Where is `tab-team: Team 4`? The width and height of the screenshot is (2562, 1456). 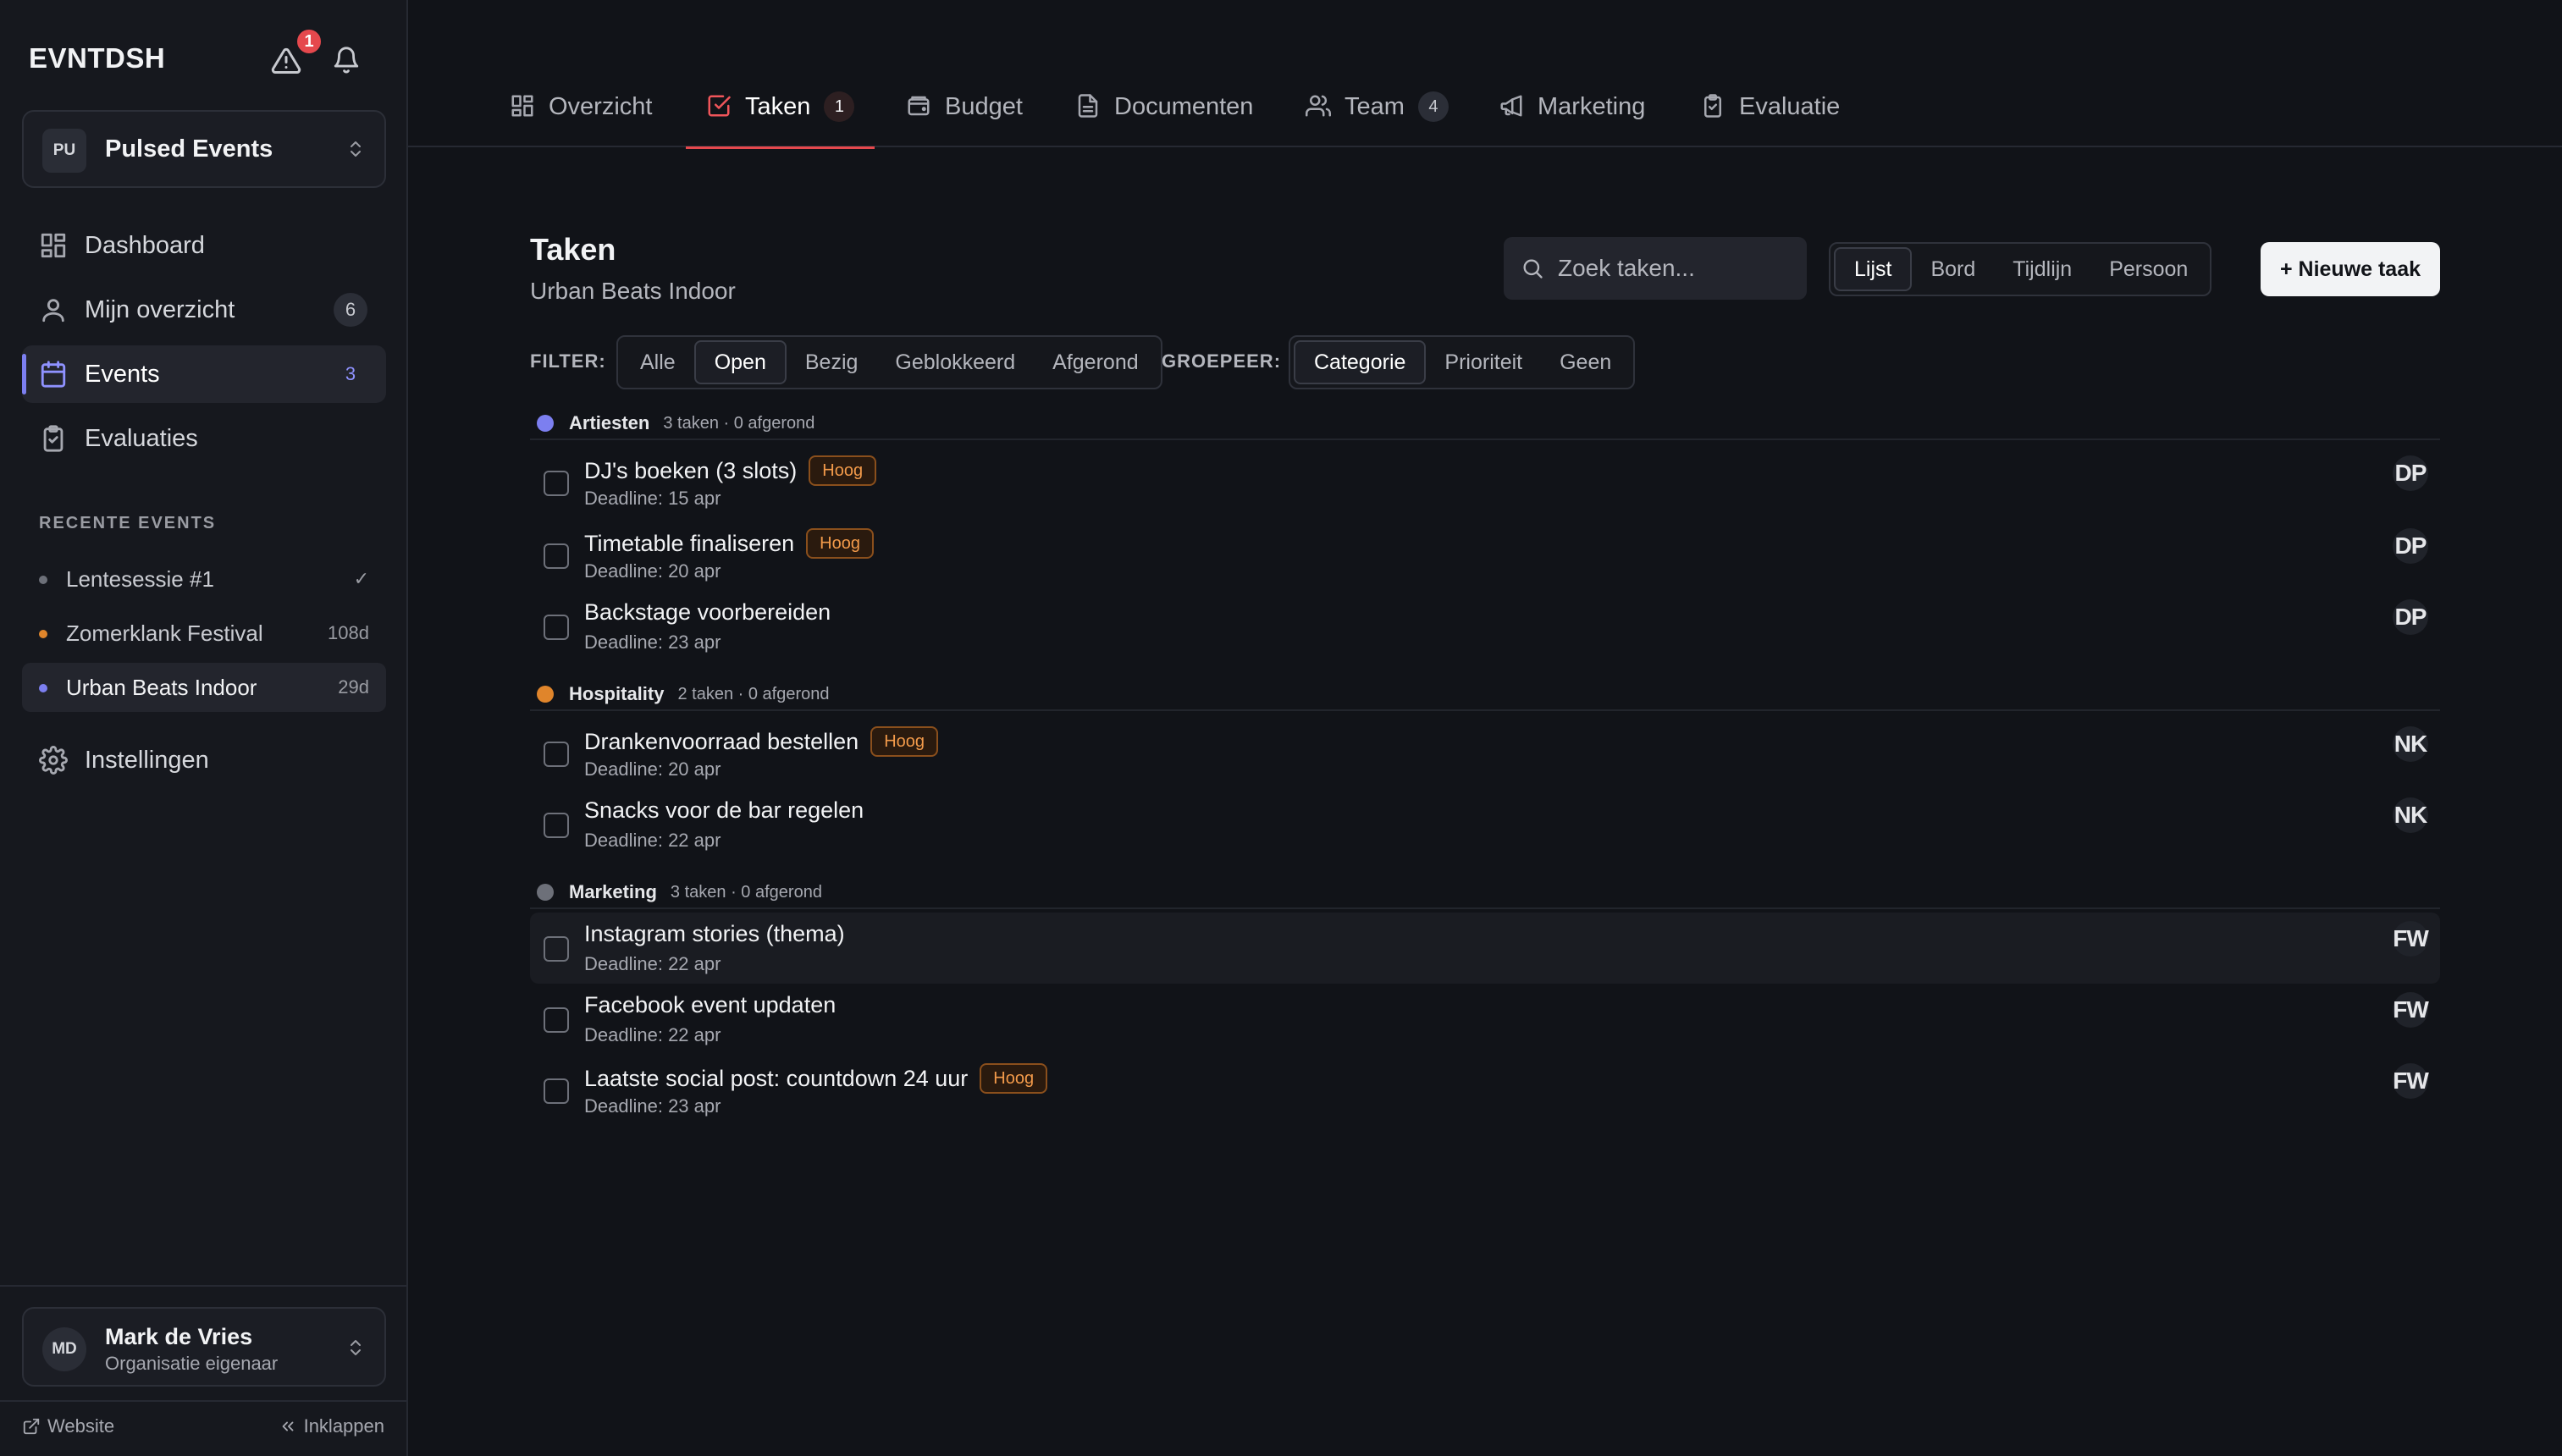 tab-team: Team 4 is located at coordinates (1377, 115).